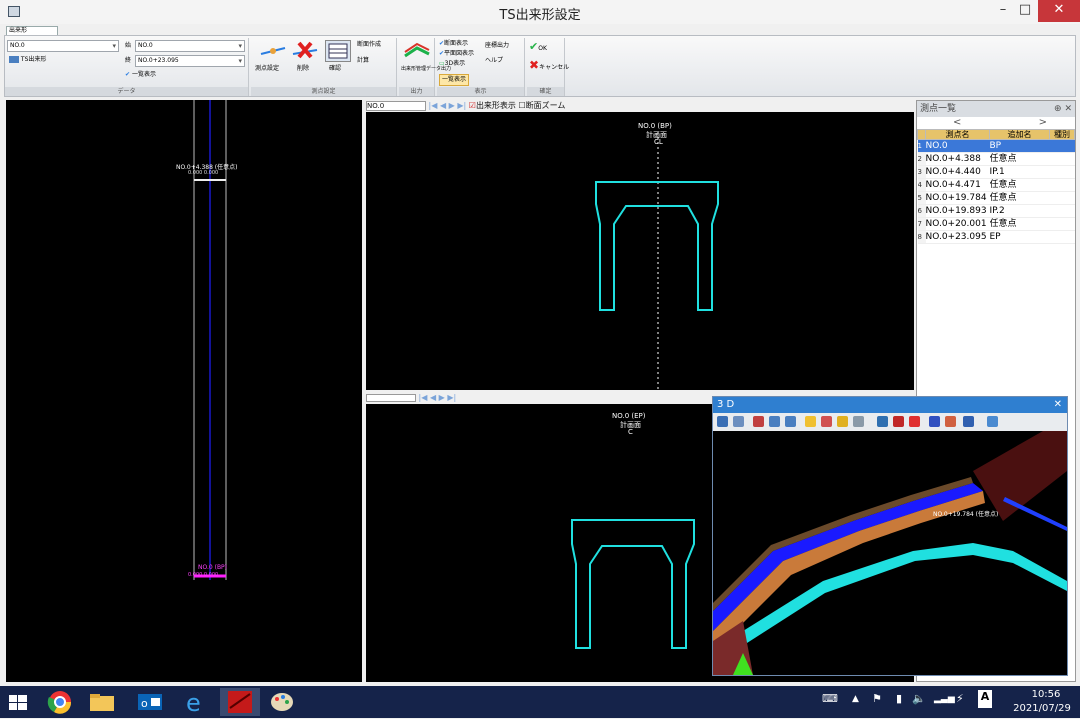 The image size is (1080, 719). What do you see at coordinates (996, 198) in the screenshot?
I see `table-row: 5 NO.0+19.784 任意点` at bounding box center [996, 198].